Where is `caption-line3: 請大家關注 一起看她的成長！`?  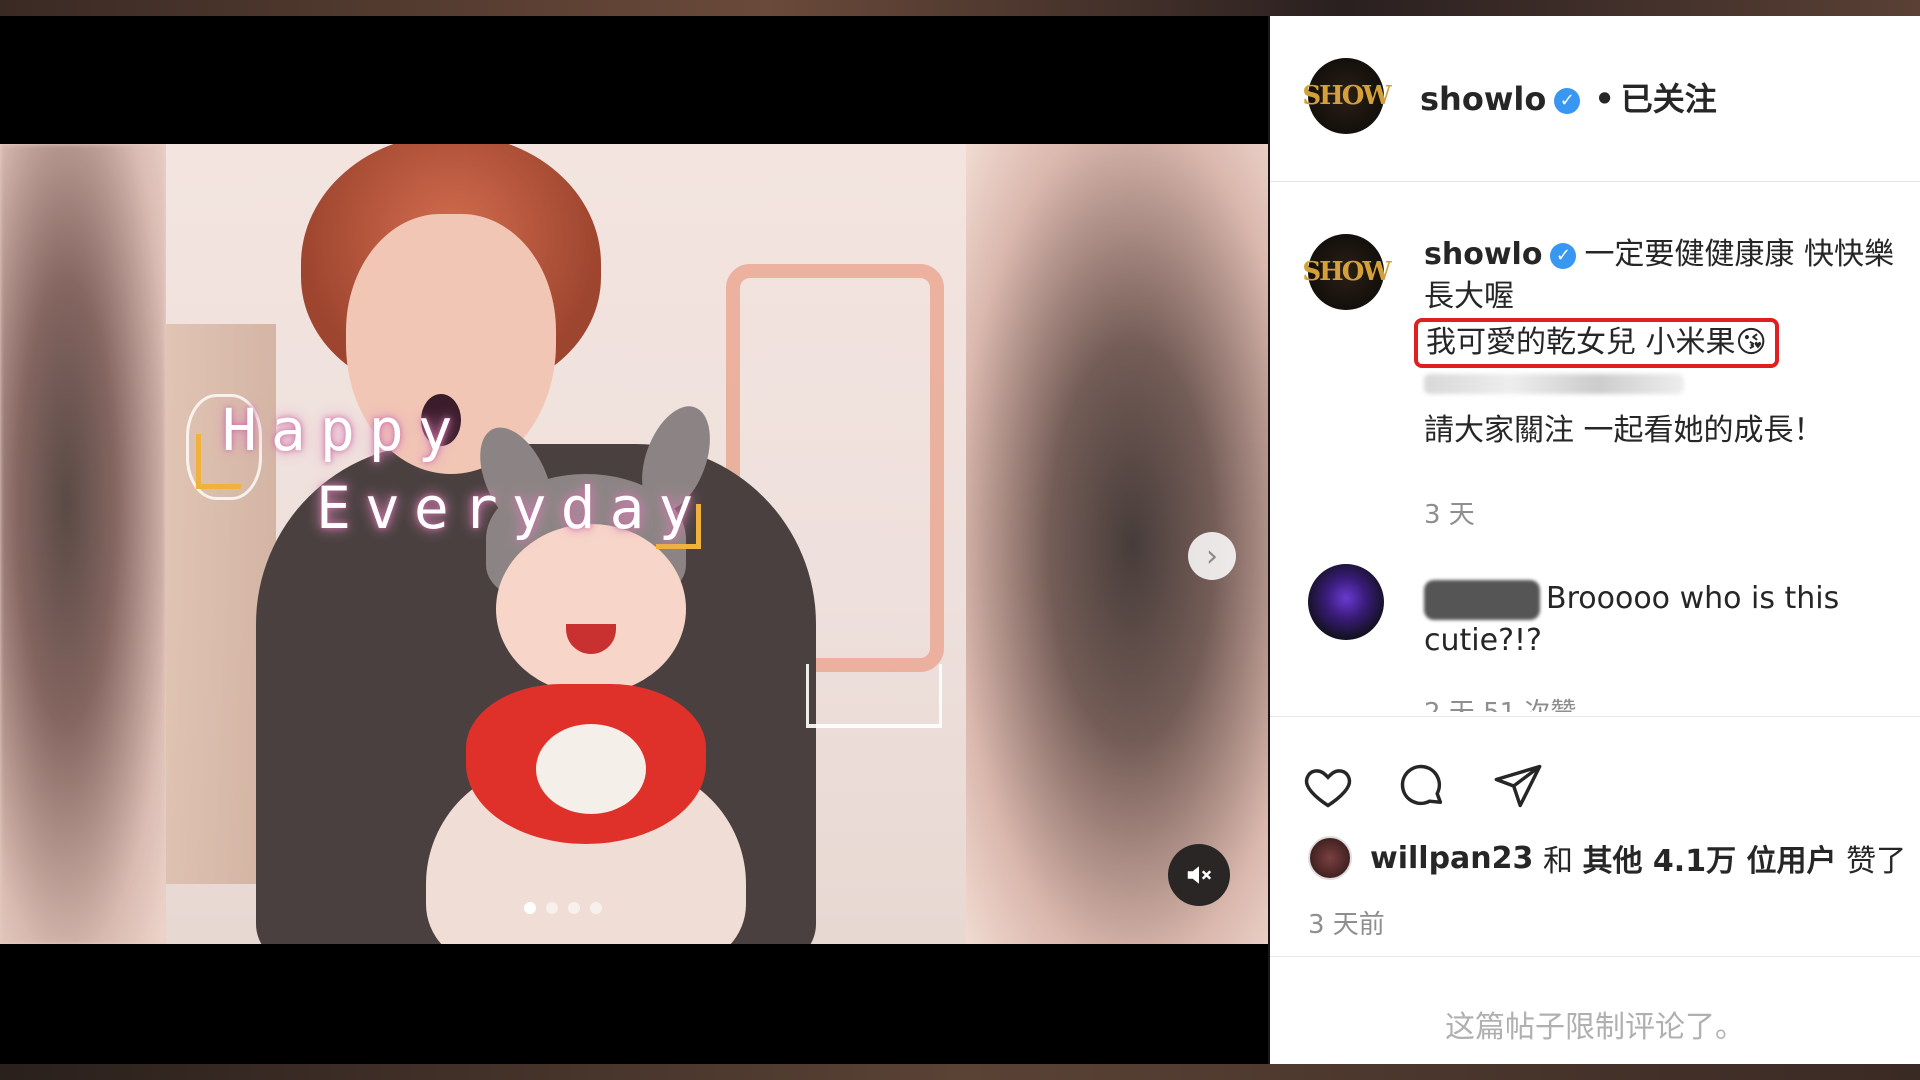 caption-line3: 請大家關注 一起看她的成長！ is located at coordinates (1624, 430).